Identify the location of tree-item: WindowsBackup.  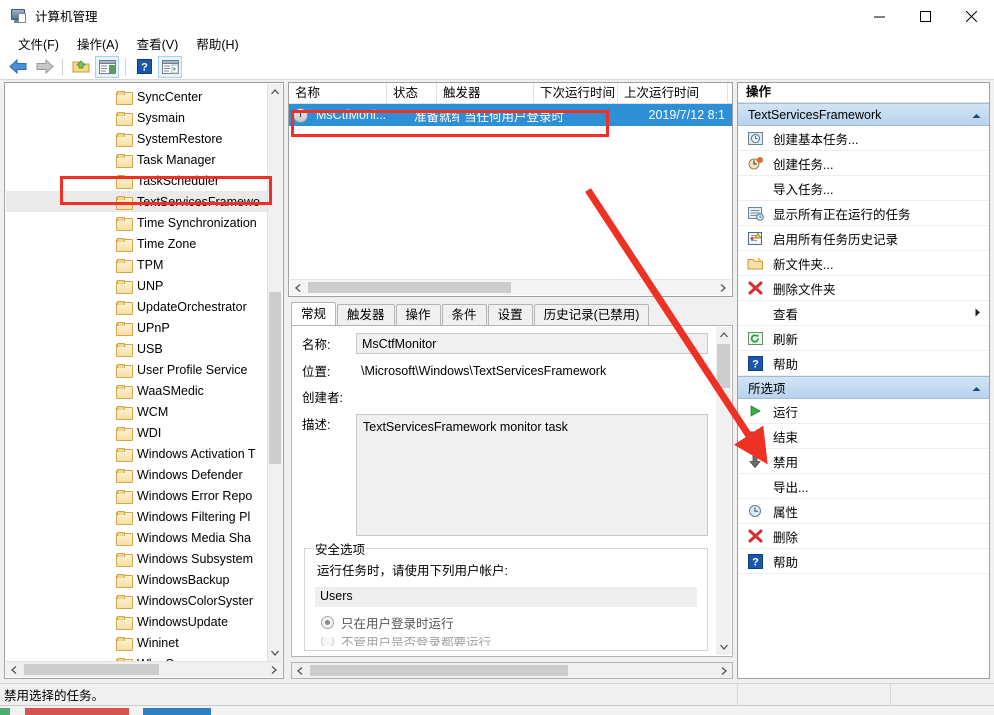
(136, 579).